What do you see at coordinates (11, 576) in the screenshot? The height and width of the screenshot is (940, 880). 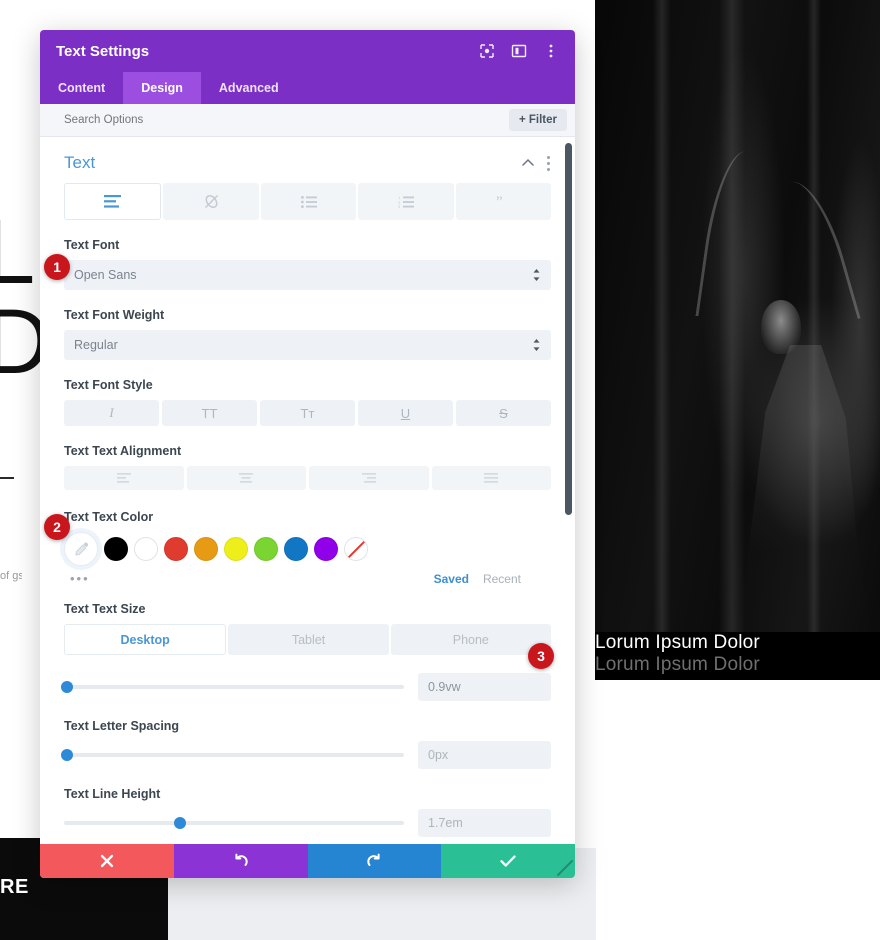 I see `background-paragraph-fragment: of gs n` at bounding box center [11, 576].